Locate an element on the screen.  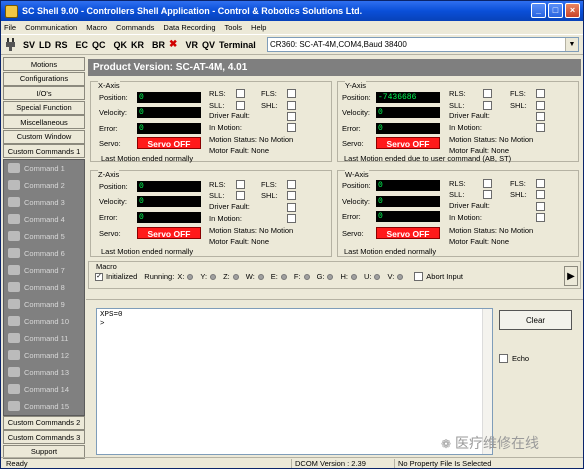
qv-button: QV is located at coordinates (208, 45).